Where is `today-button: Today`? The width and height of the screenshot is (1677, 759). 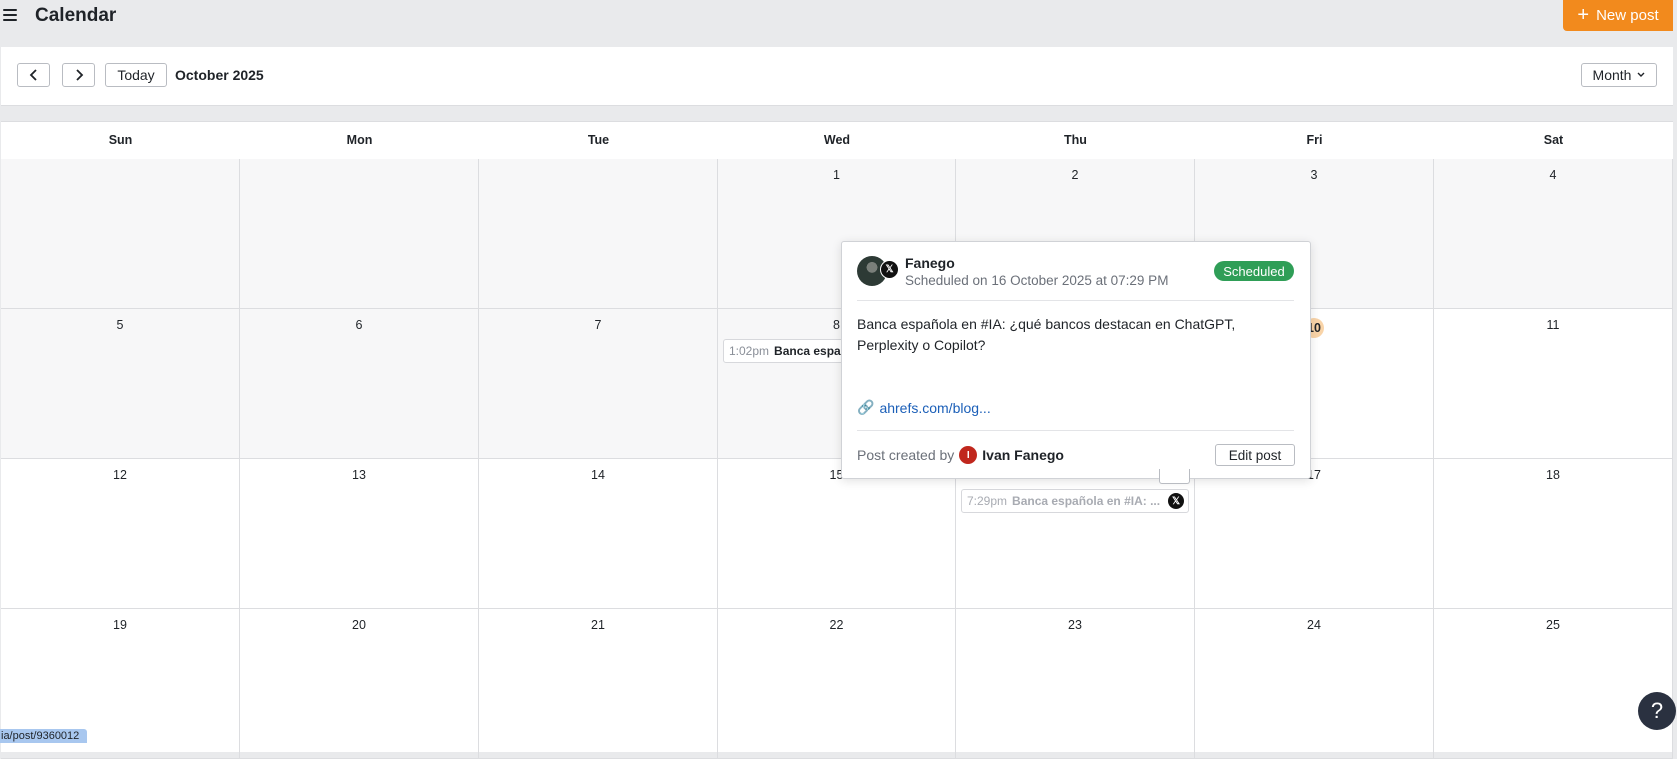 today-button: Today is located at coordinates (136, 75).